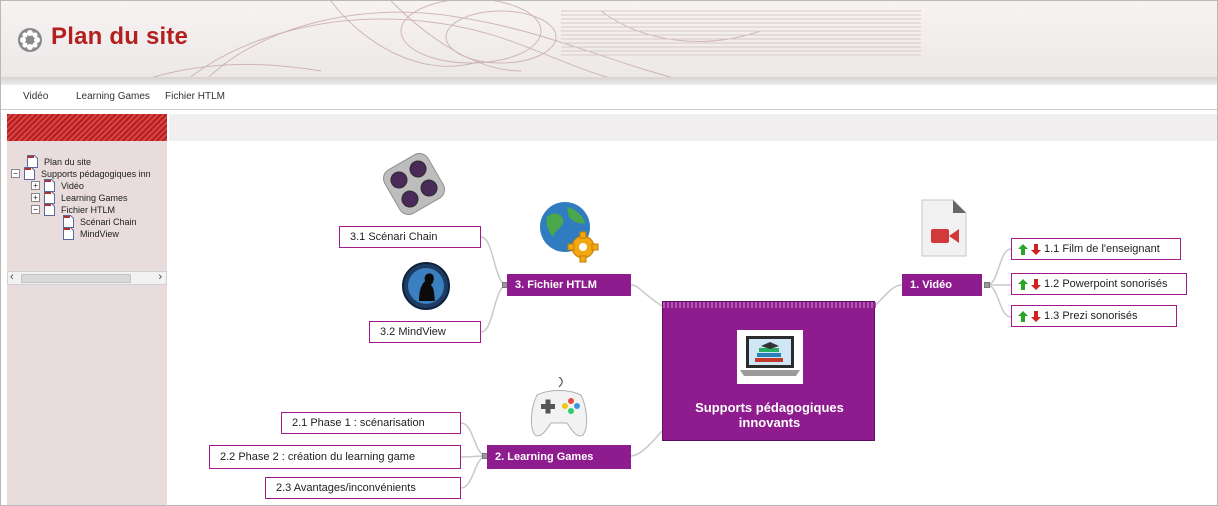 The height and width of the screenshot is (506, 1218). I want to click on center-node-title: Supports pédagogiques innovants, so click(769, 415).